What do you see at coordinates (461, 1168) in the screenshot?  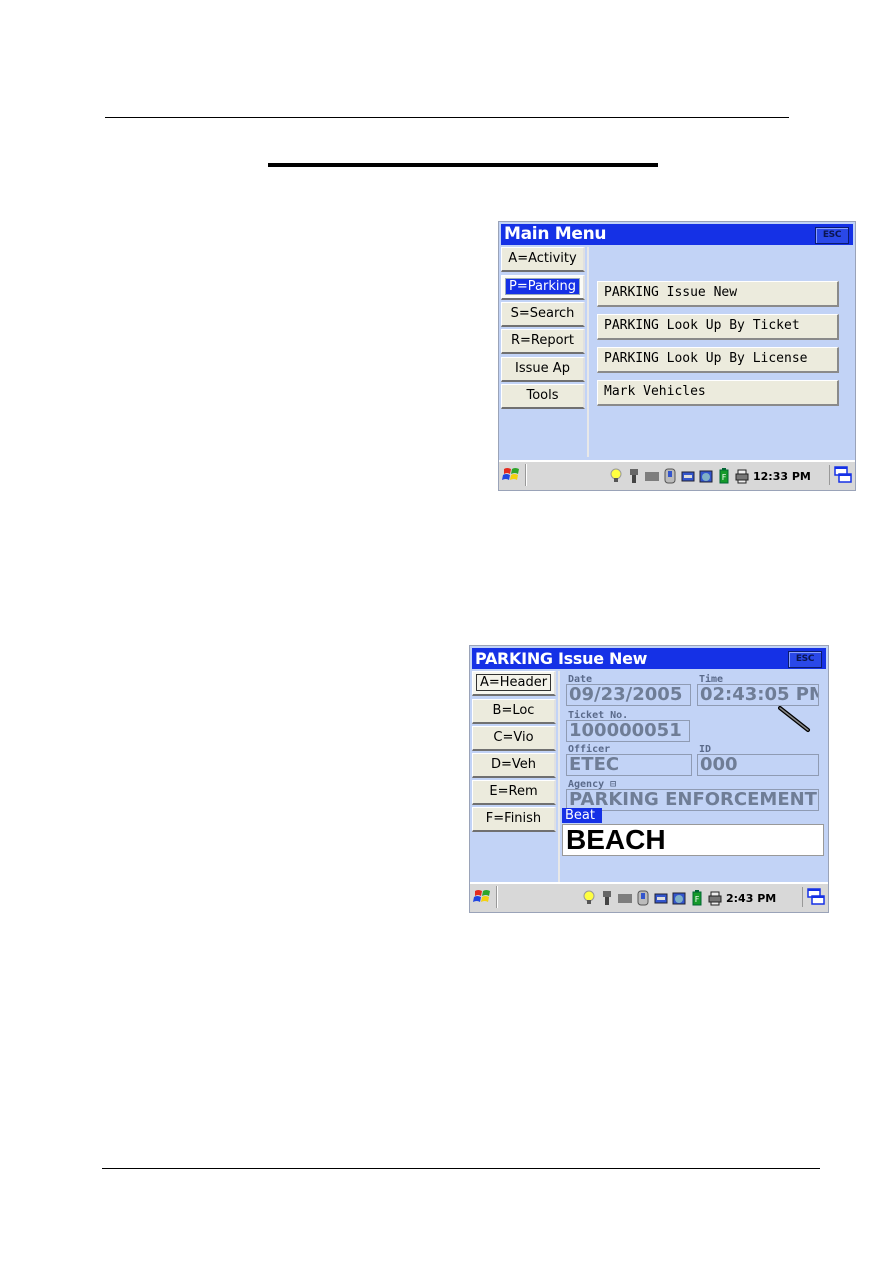 I see `footer-rule` at bounding box center [461, 1168].